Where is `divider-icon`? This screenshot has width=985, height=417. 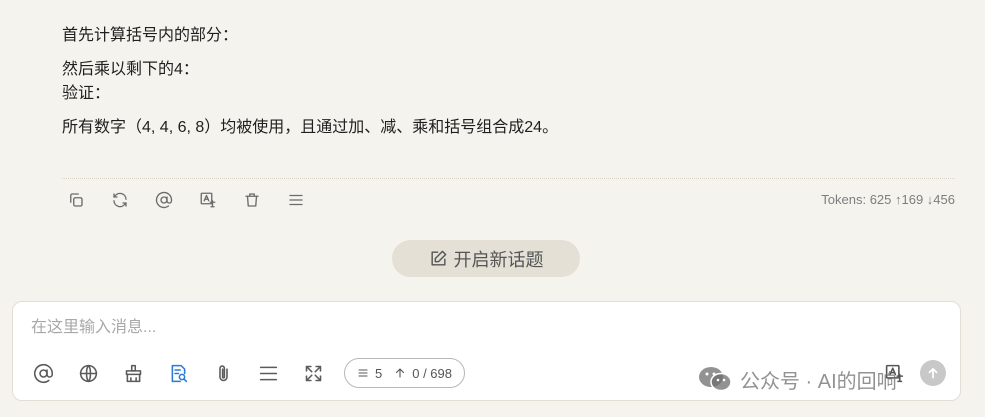
divider-icon is located at coordinates (268, 373).